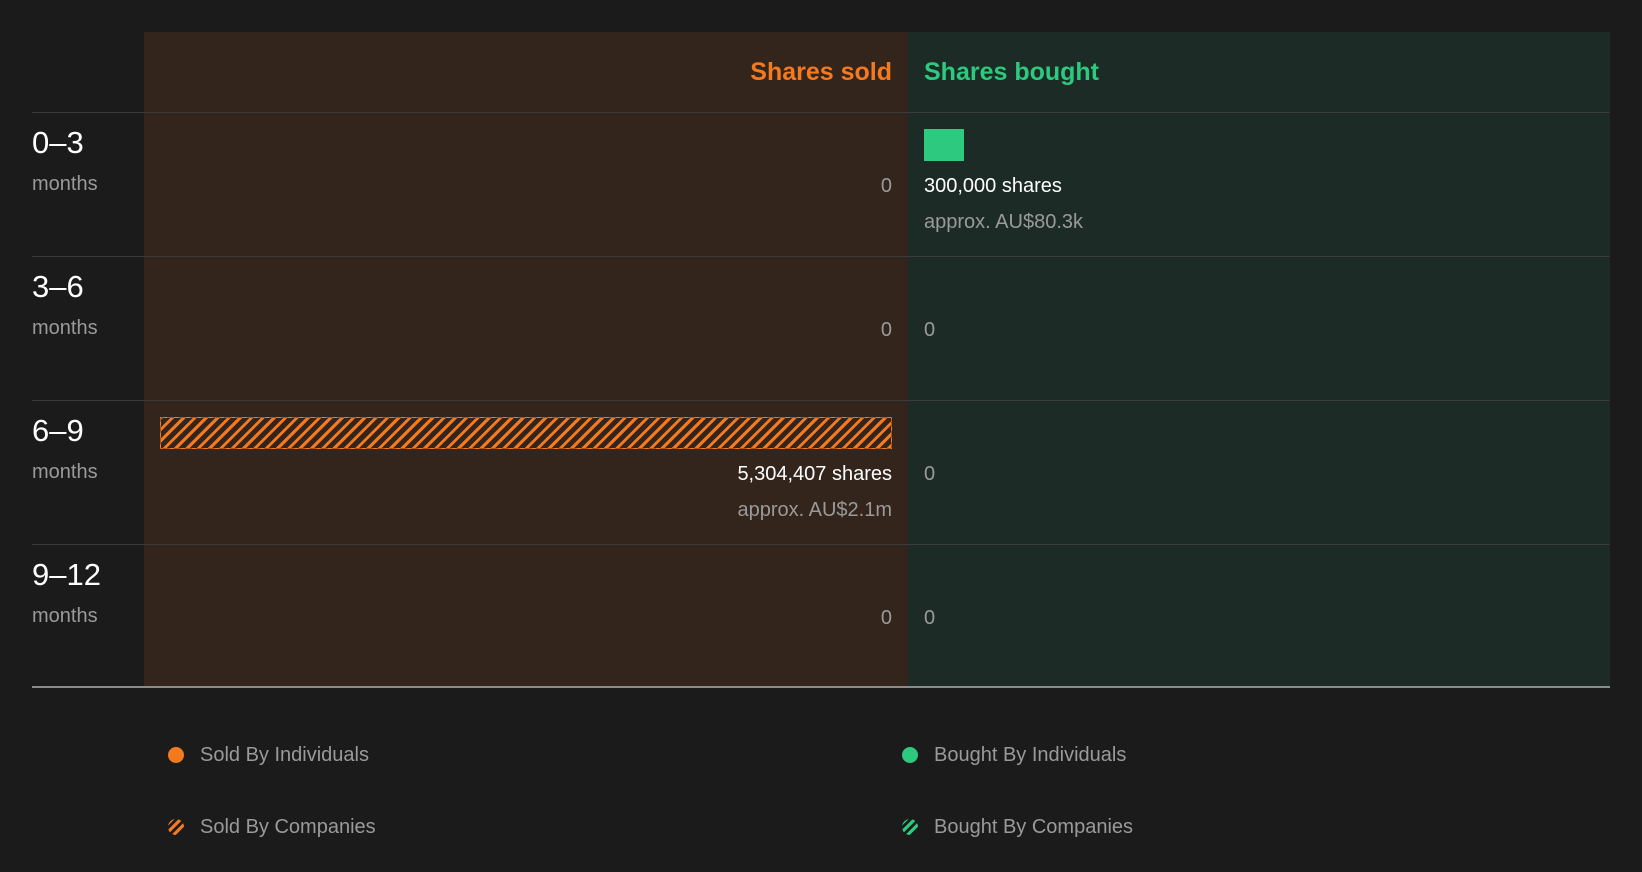 The image size is (1642, 872). Describe the element at coordinates (1030, 755) in the screenshot. I see `legend-label: Bought By Individuals` at that location.